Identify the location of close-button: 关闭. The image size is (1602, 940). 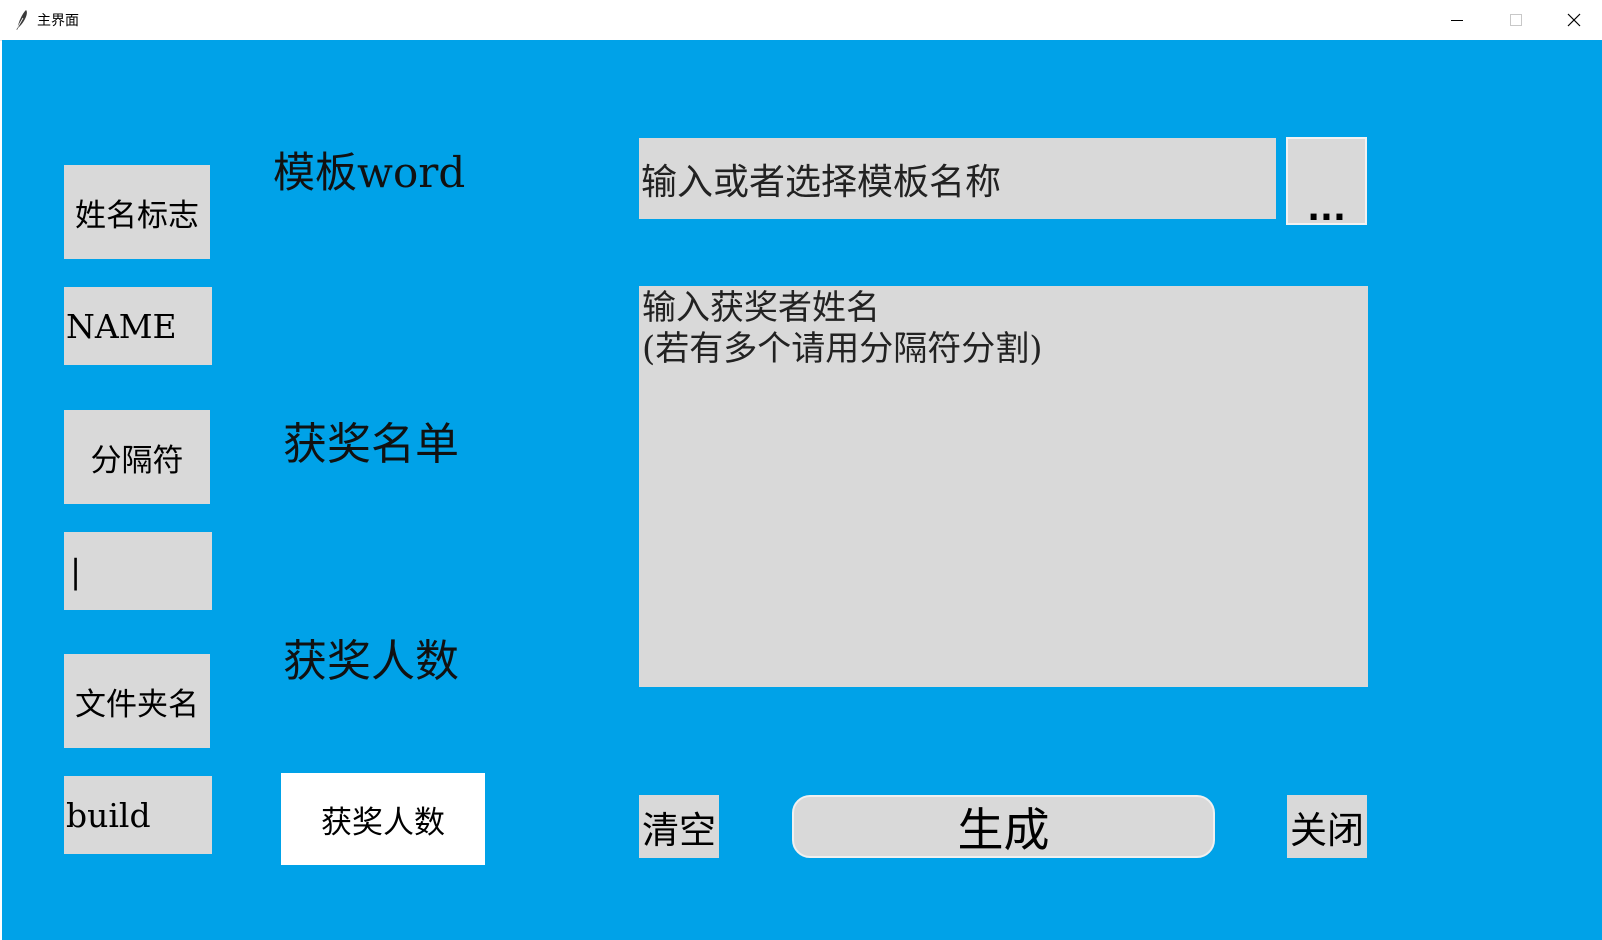
(1327, 826).